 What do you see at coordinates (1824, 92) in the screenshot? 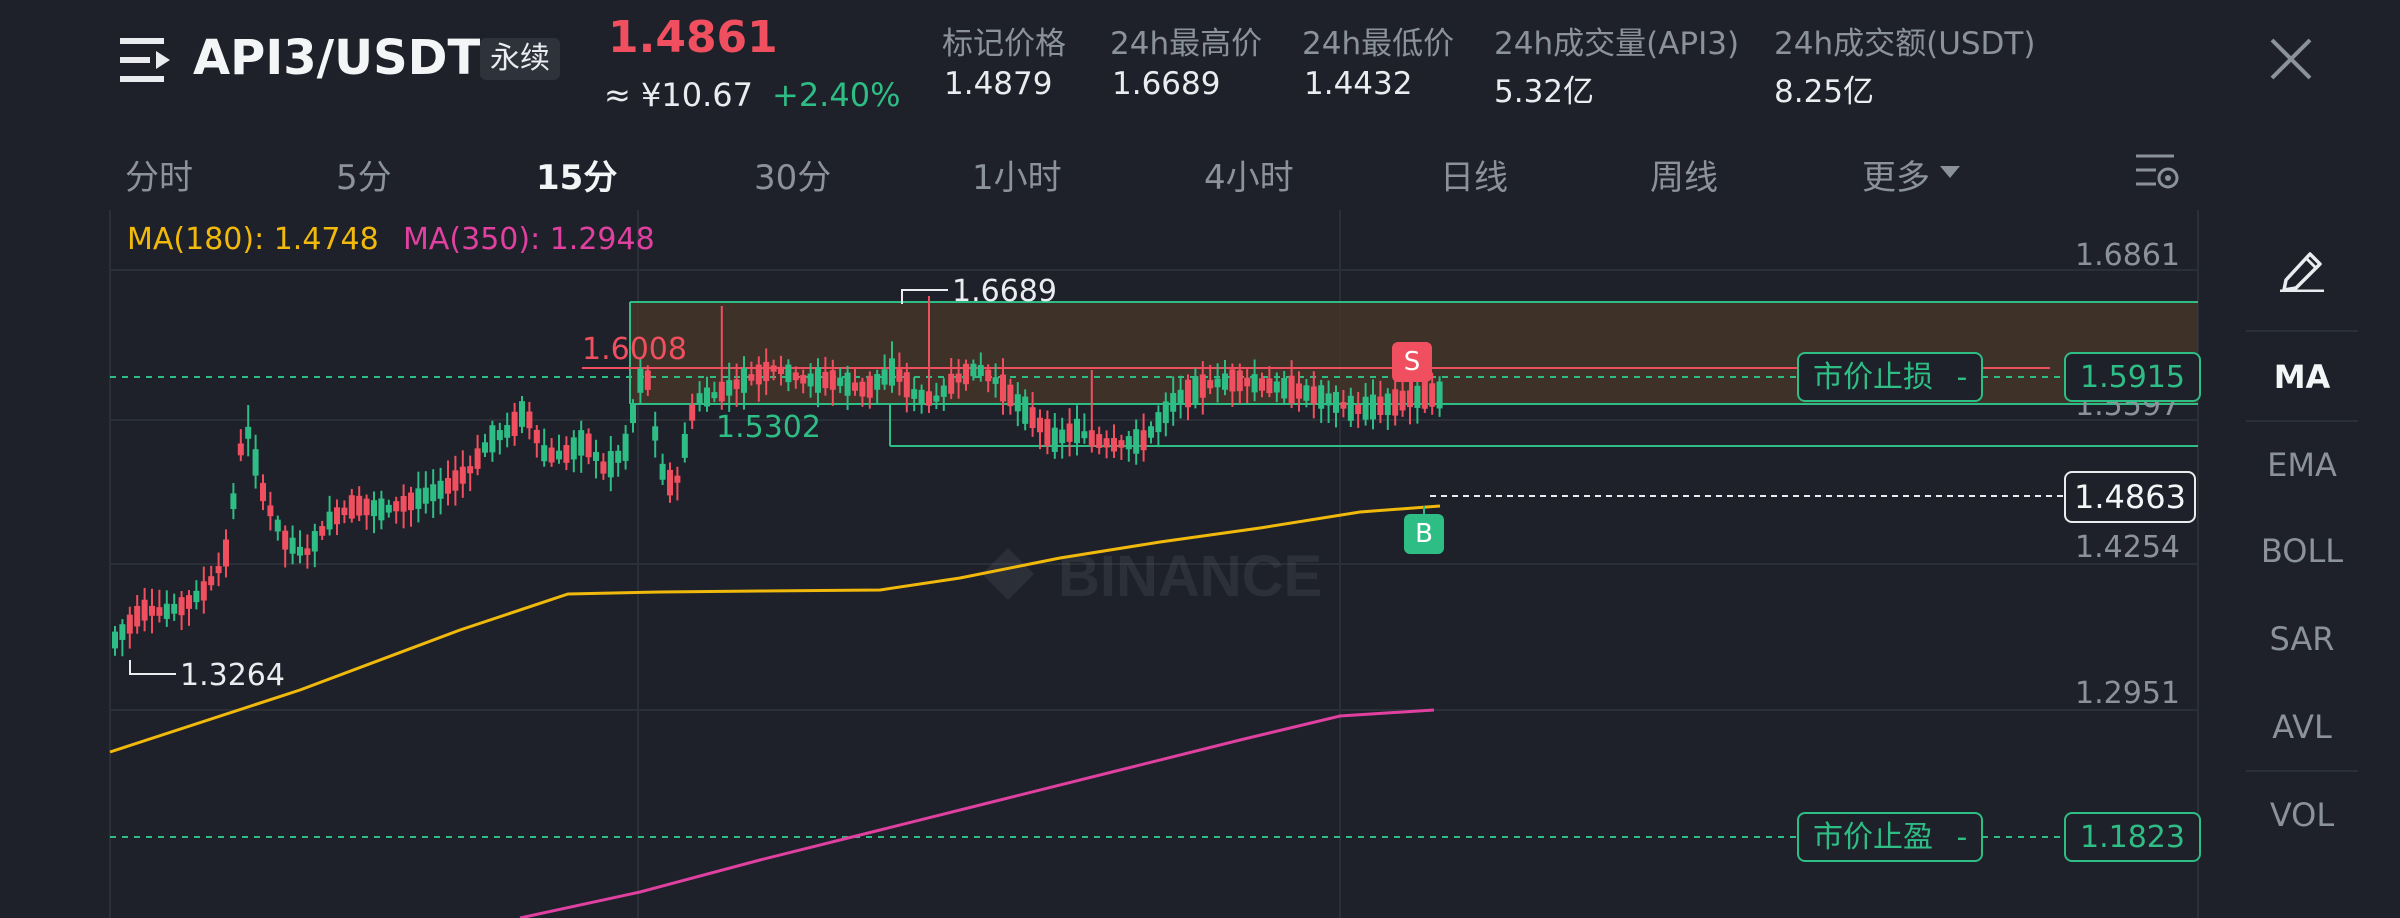
I see `turnover-24h-value: 8.25亿` at bounding box center [1824, 92].